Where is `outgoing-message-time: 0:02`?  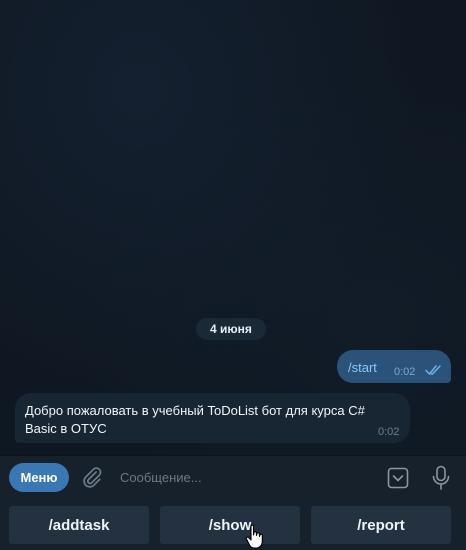
outgoing-message-time: 0:02 is located at coordinates (405, 372).